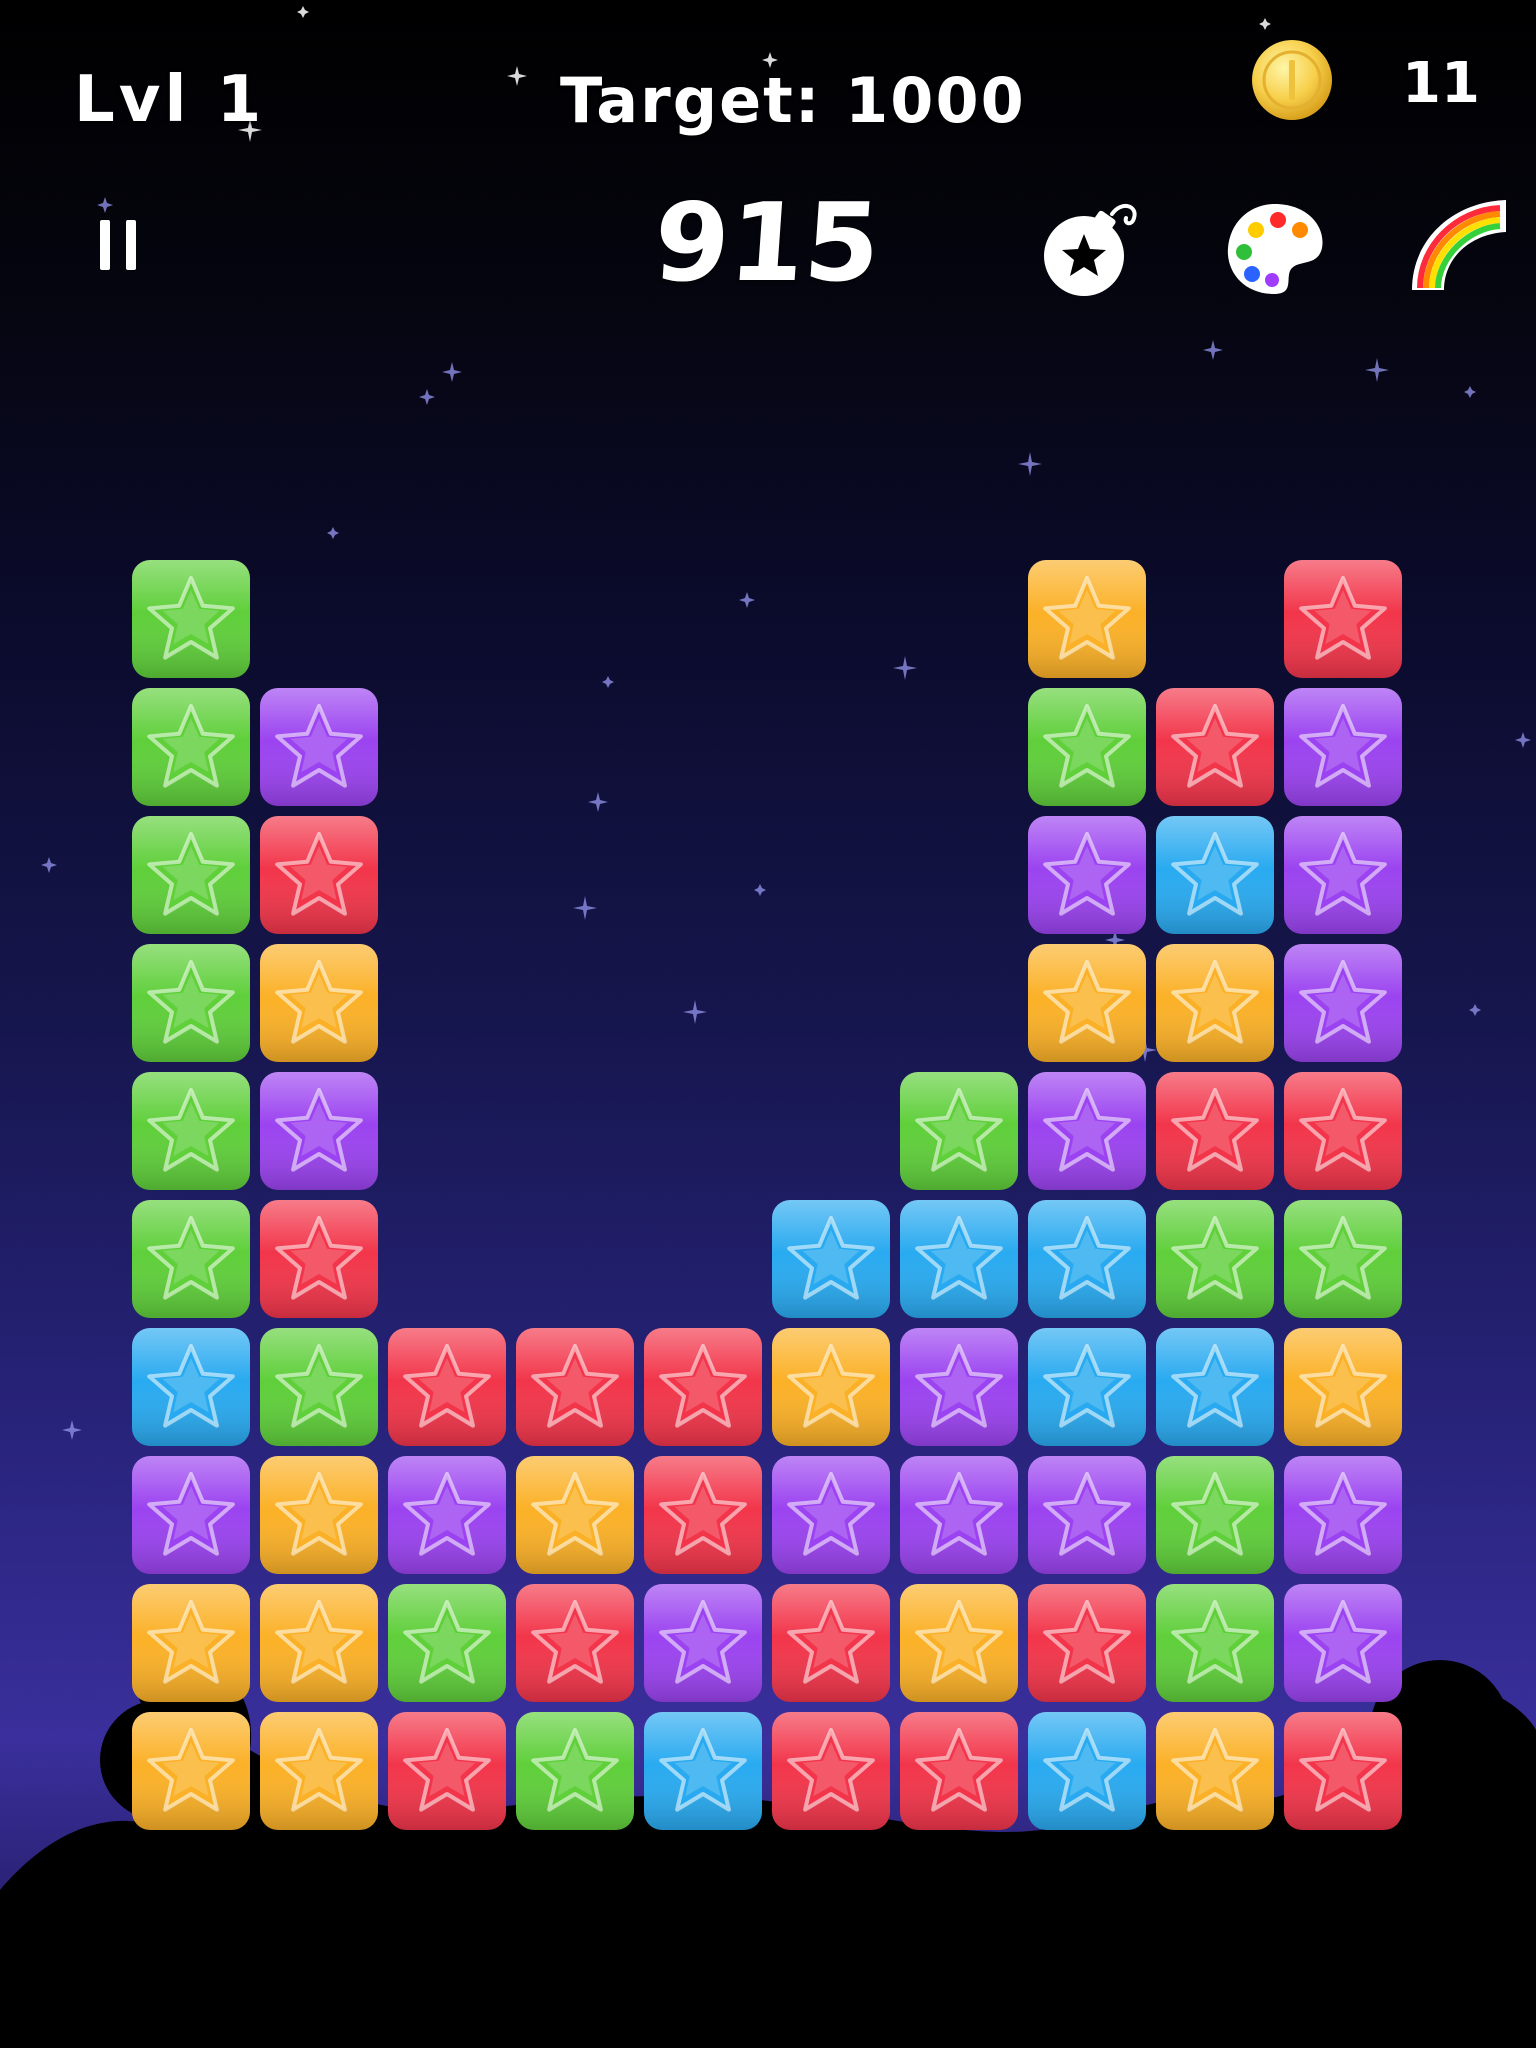  What do you see at coordinates (793, 100) in the screenshot?
I see `target-label: Target: 1000` at bounding box center [793, 100].